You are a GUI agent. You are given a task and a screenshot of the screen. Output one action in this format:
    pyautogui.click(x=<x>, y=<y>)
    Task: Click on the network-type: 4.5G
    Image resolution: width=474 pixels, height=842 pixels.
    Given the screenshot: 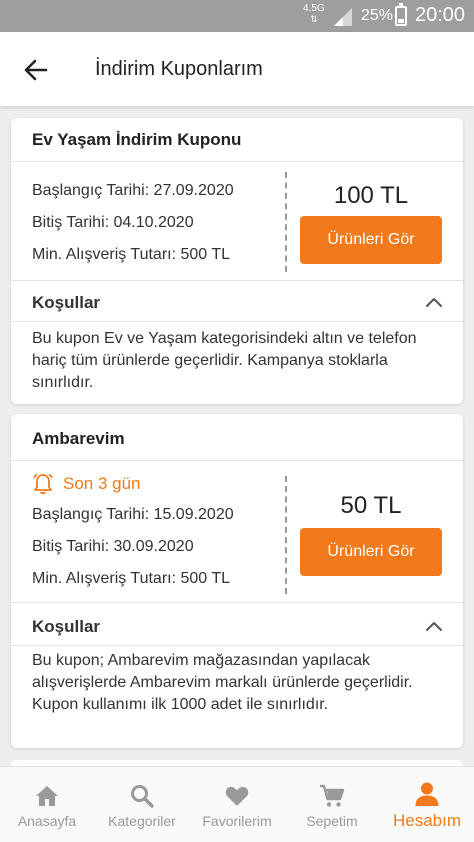 What is the action you would take?
    pyautogui.click(x=314, y=8)
    